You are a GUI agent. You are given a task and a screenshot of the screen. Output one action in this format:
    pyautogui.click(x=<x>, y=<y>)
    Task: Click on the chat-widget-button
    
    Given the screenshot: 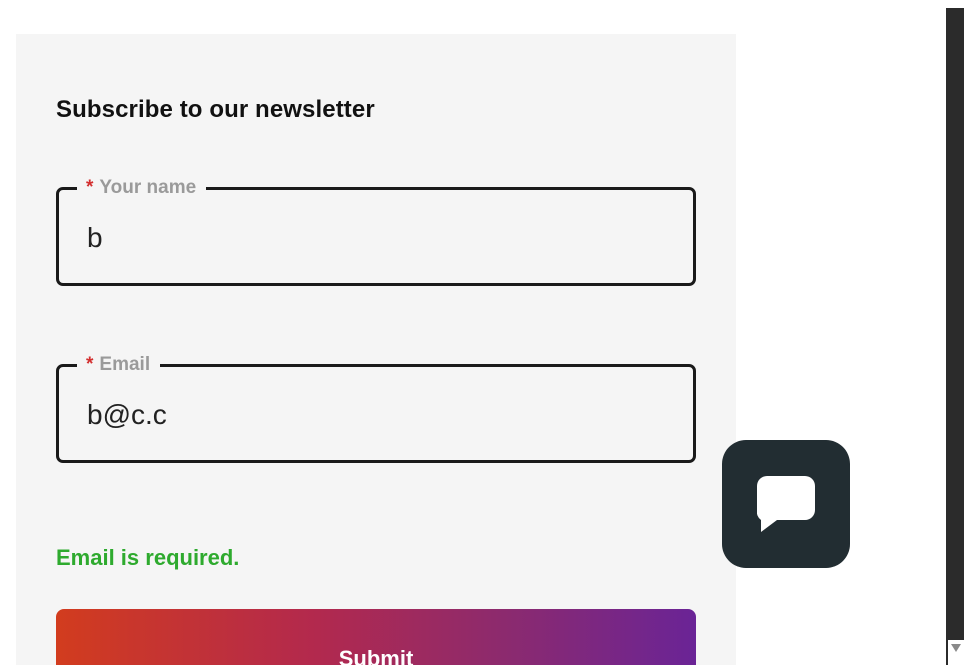 What is the action you would take?
    pyautogui.click(x=786, y=504)
    